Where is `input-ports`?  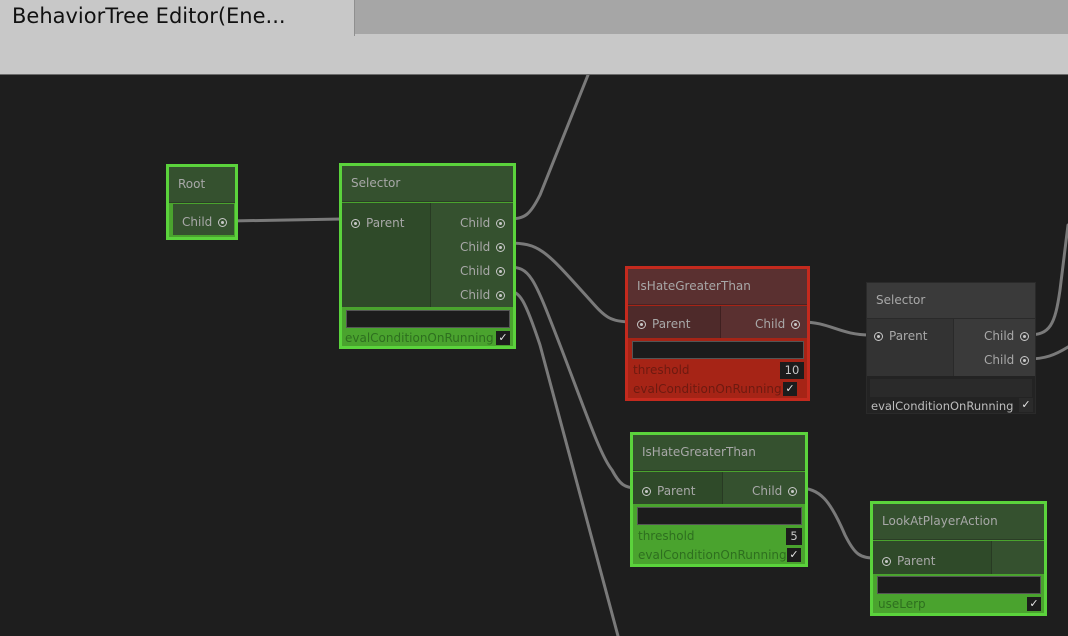 input-ports is located at coordinates (910, 347).